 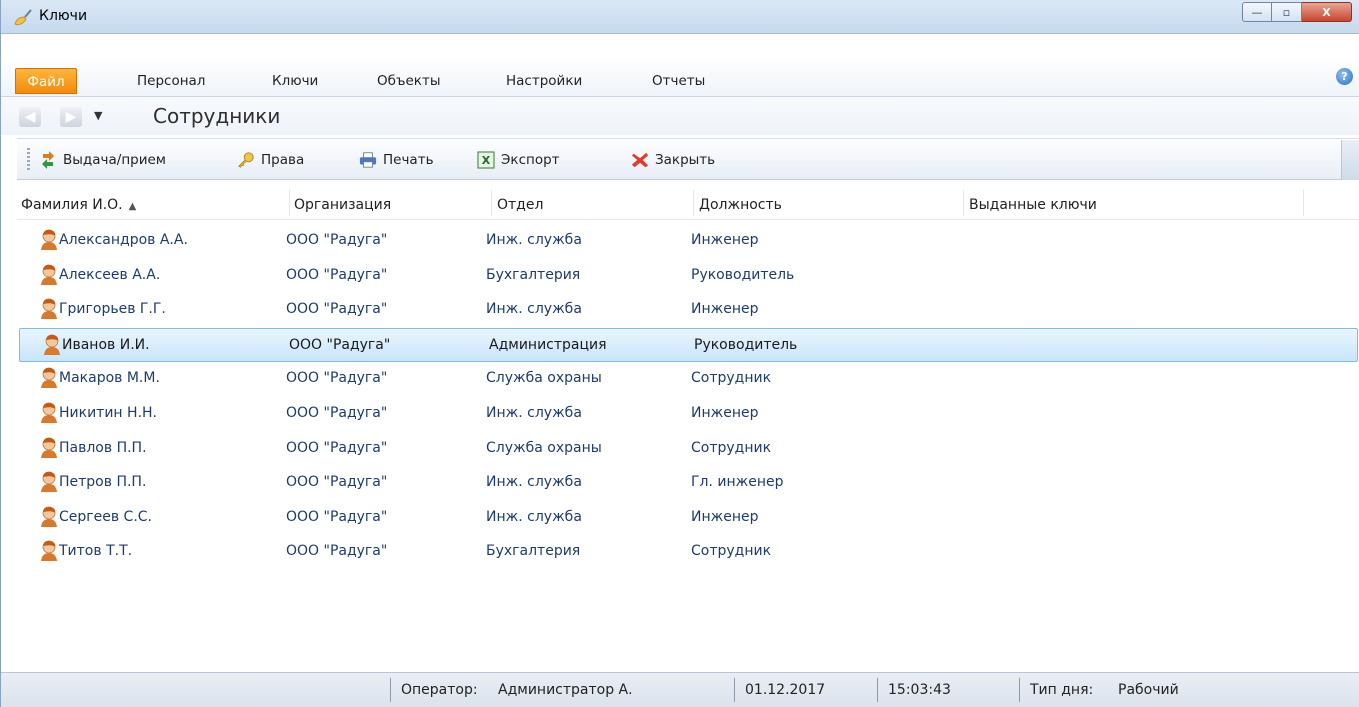 What do you see at coordinates (217, 116) in the screenshot?
I see `page-title: Сотрудники` at bounding box center [217, 116].